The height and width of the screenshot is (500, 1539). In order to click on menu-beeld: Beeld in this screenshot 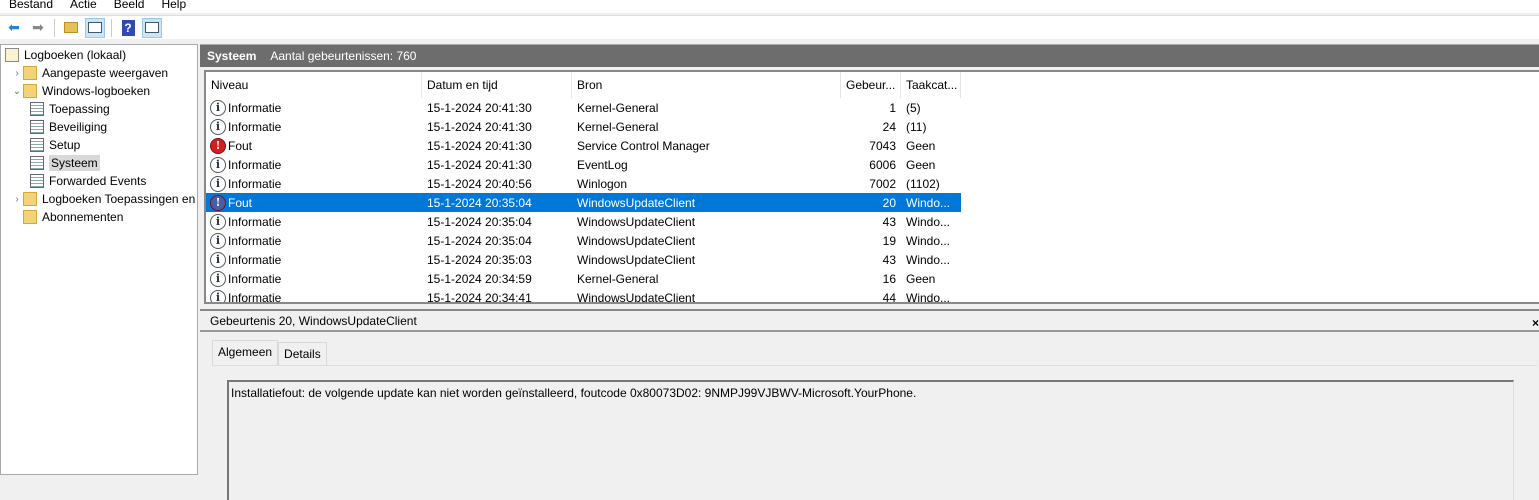, I will do `click(129, 6)`.